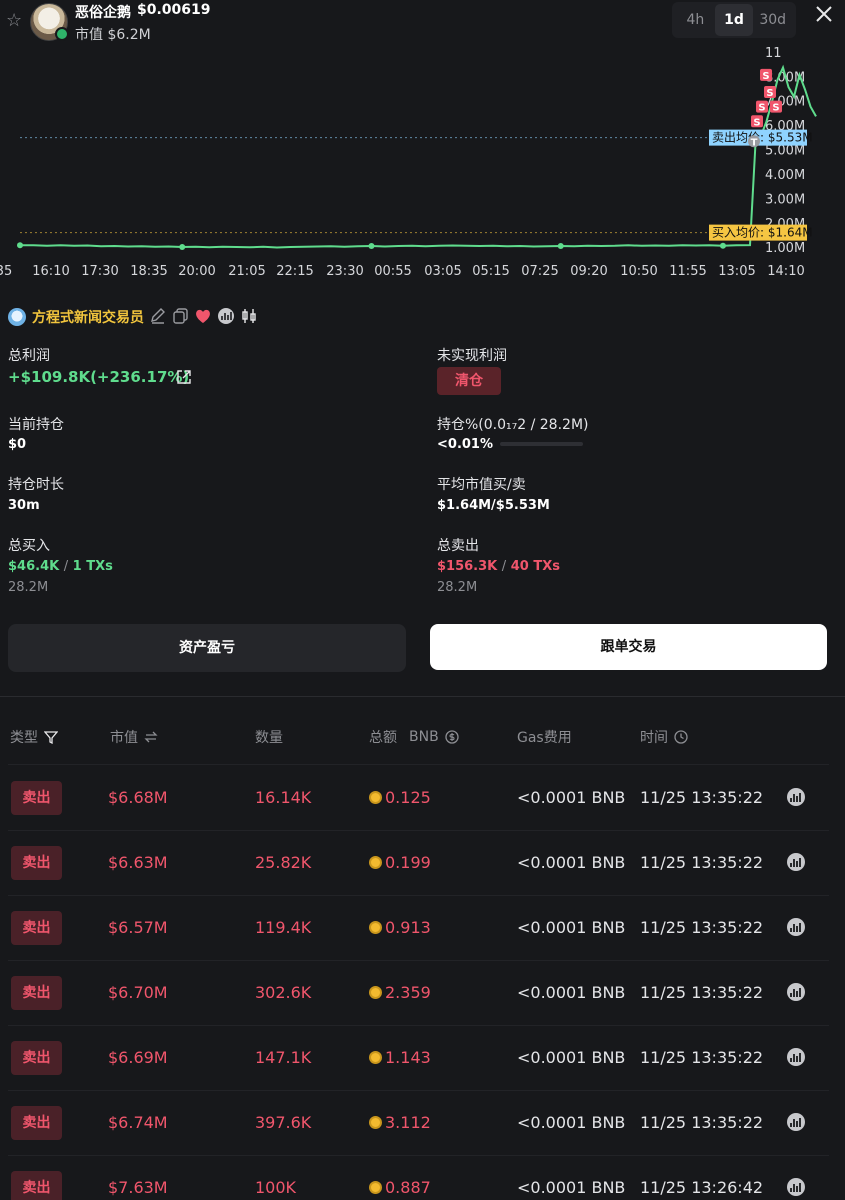 The height and width of the screenshot is (1200, 845). What do you see at coordinates (283, 1057) in the screenshot?
I see `row-qty: 147.1K` at bounding box center [283, 1057].